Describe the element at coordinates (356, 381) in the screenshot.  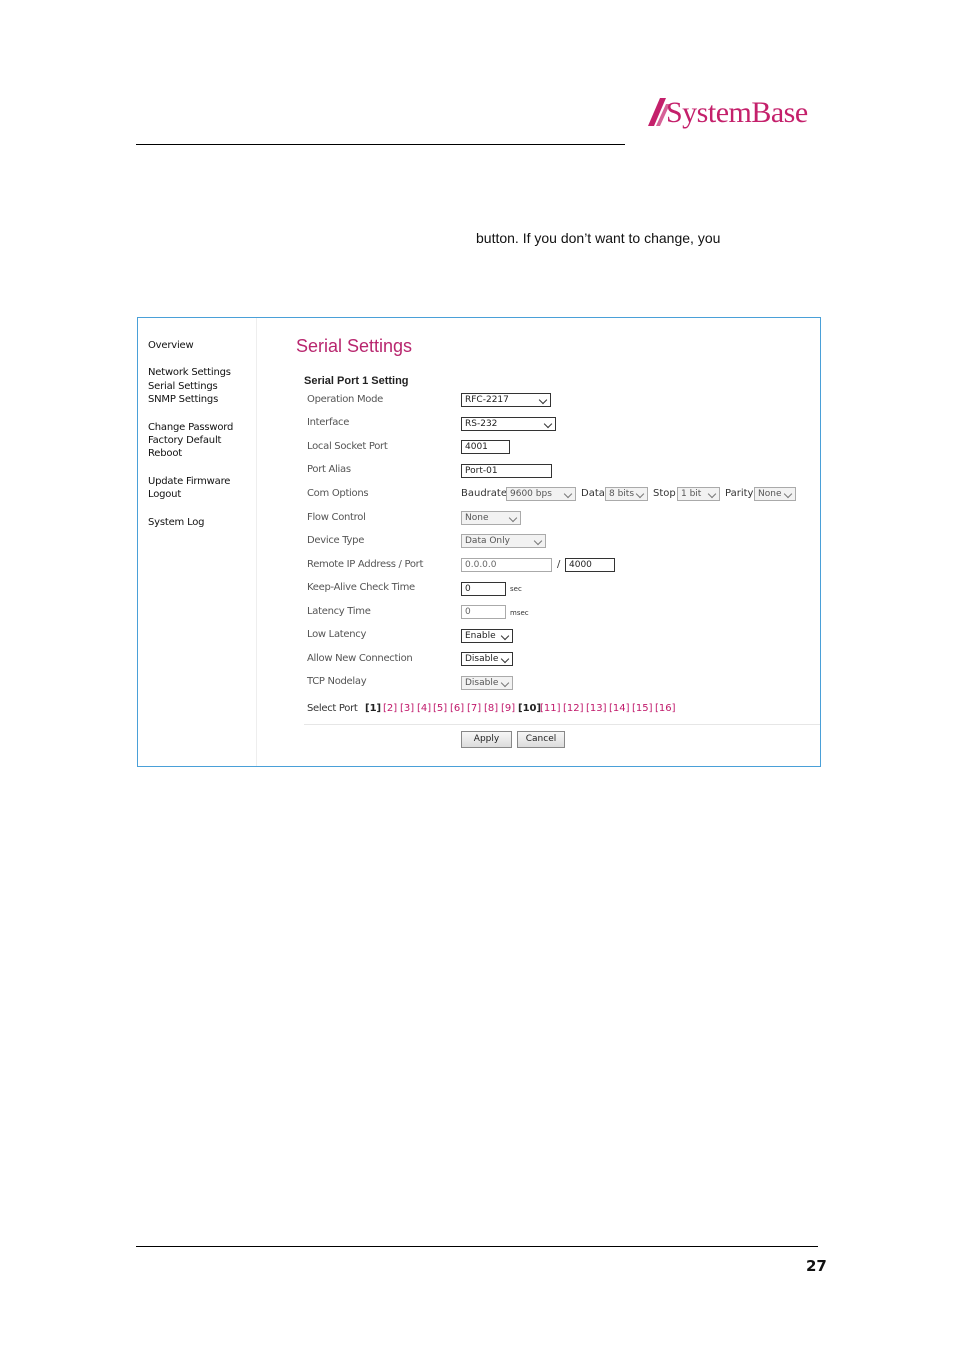
I see `section-title: Serial Port 1 Setting` at that location.